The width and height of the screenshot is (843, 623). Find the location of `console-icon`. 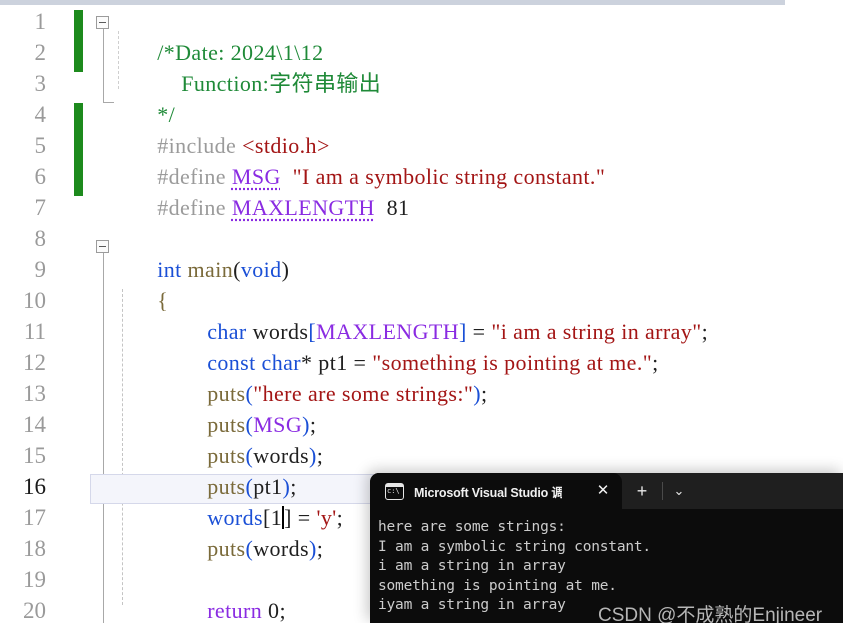

console-icon is located at coordinates (394, 491).